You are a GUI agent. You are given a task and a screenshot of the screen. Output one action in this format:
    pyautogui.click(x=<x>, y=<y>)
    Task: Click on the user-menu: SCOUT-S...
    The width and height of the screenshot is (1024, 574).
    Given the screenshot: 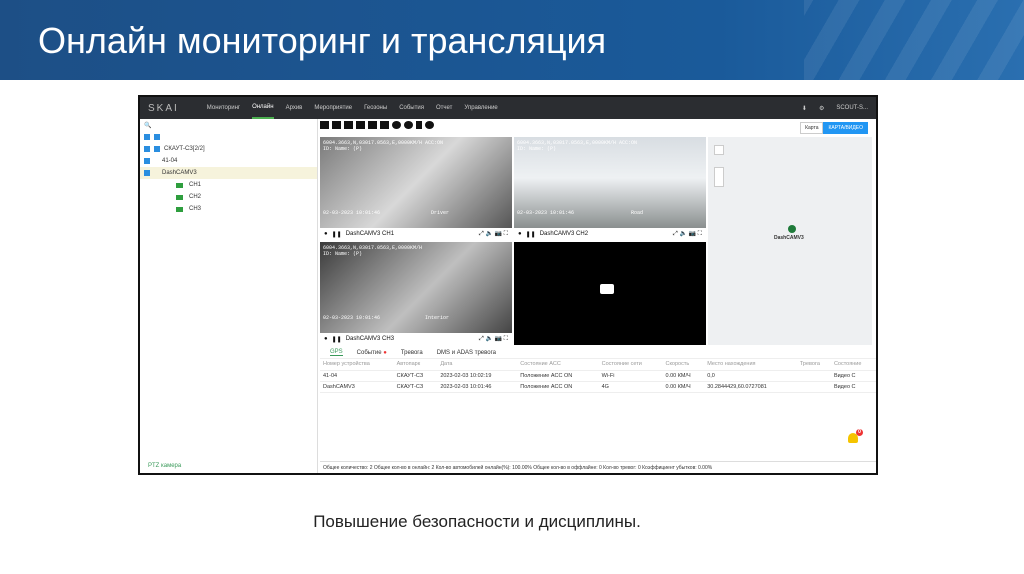 What is the action you would take?
    pyautogui.click(x=852, y=108)
    